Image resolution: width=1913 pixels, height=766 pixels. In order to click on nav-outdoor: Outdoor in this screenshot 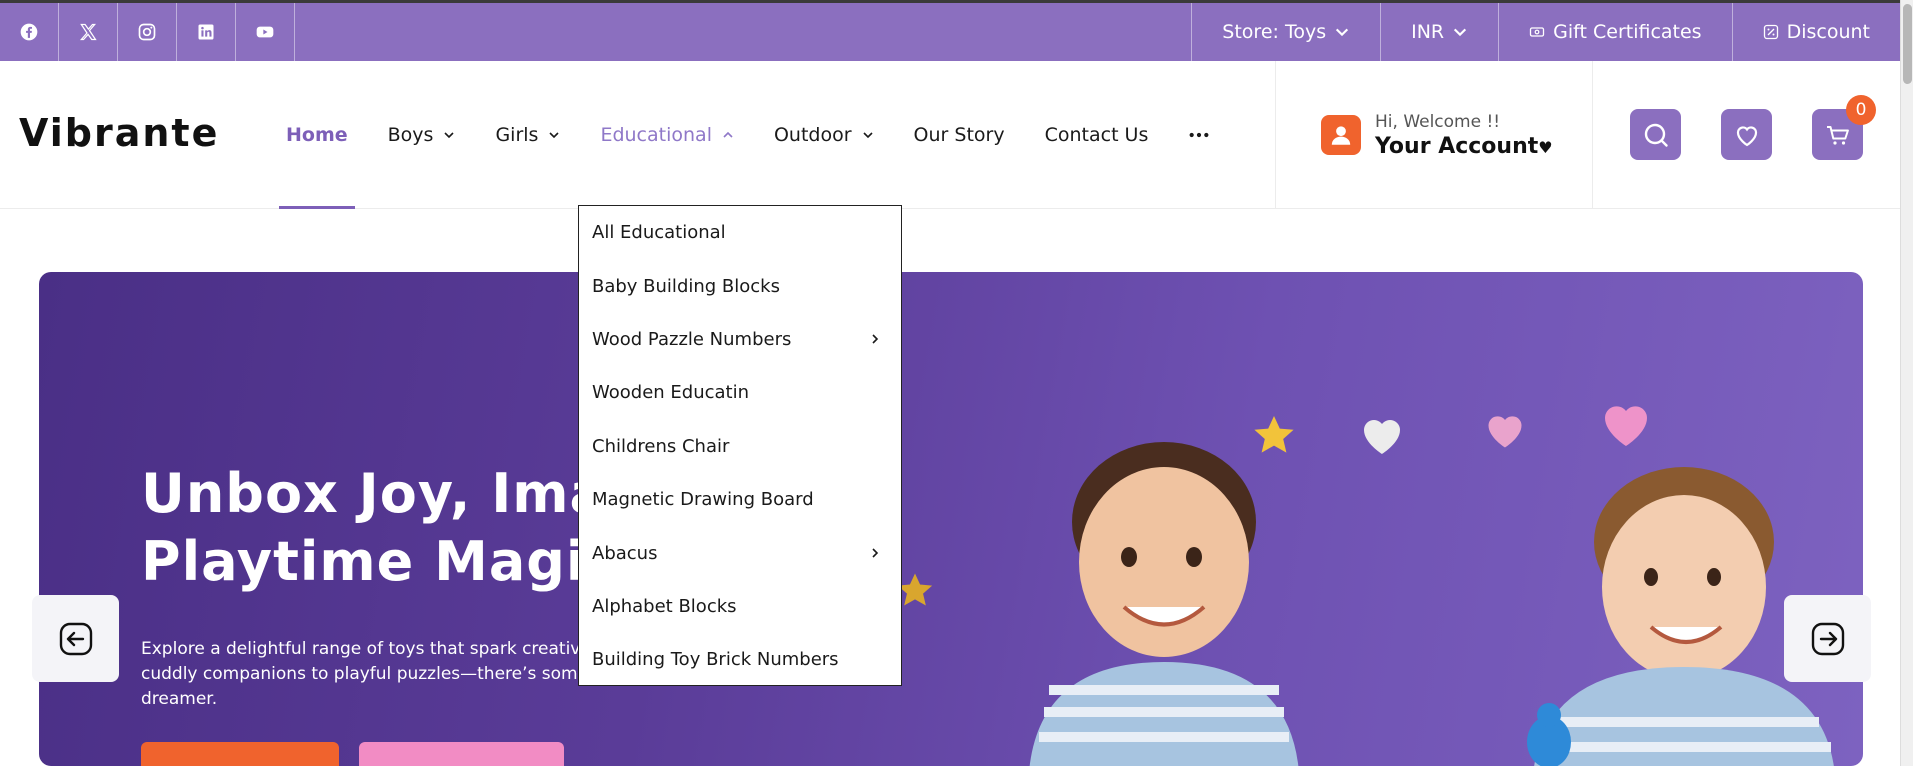, I will do `click(824, 135)`.